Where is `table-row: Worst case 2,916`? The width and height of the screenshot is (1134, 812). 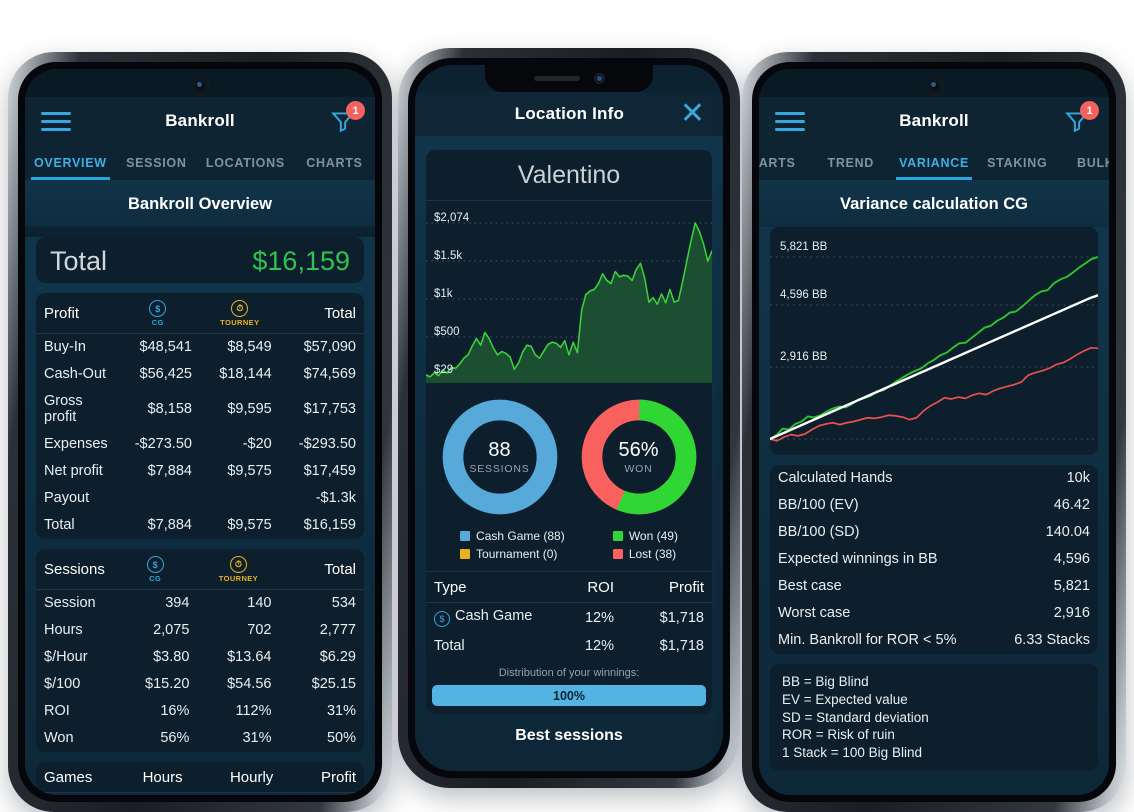 table-row: Worst case 2,916 is located at coordinates (934, 613).